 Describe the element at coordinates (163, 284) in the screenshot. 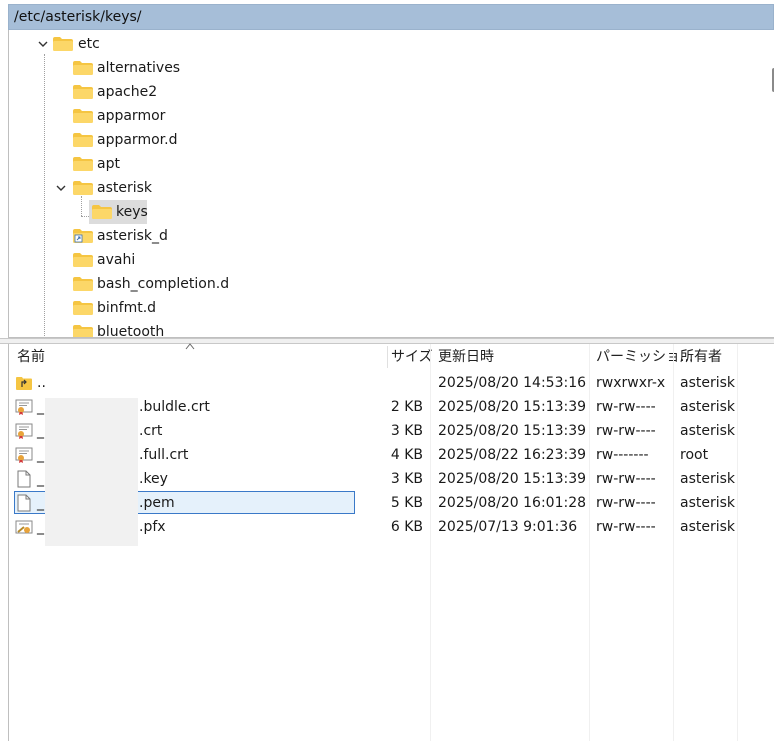

I see `tree-item-label: bash_completion.d` at that location.